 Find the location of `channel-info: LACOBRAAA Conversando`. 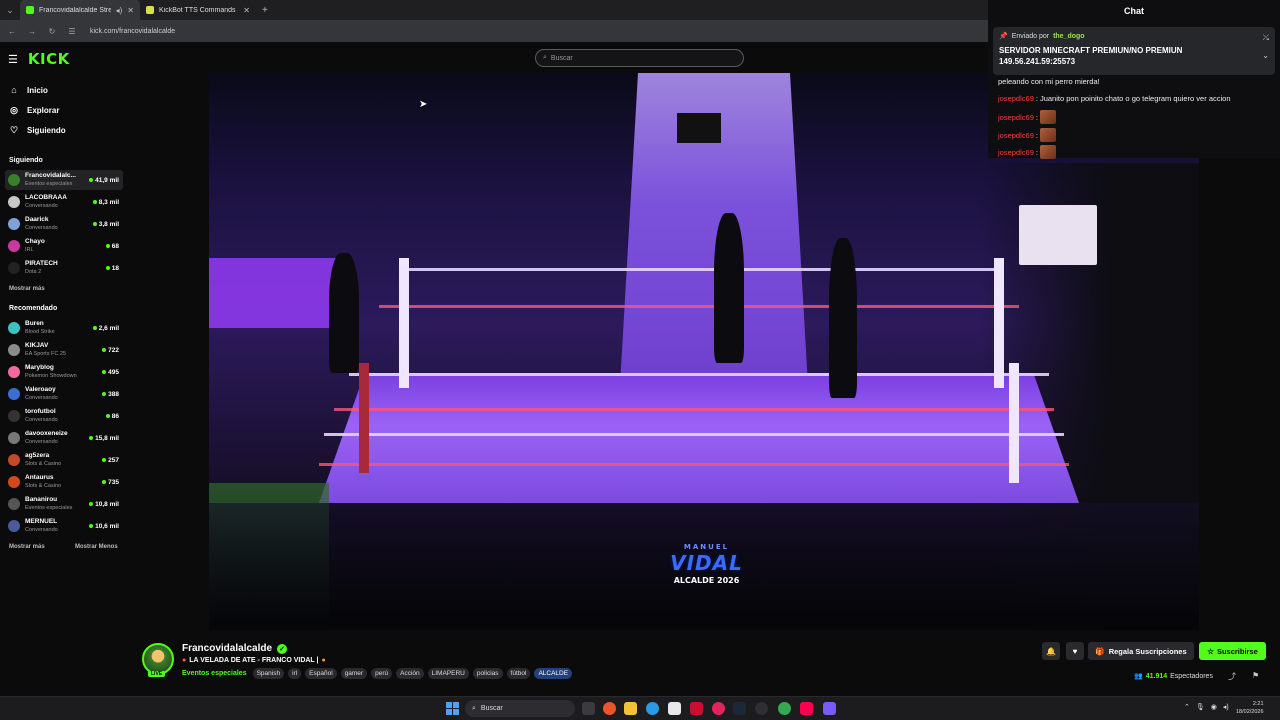

channel-info: LACOBRAAA Conversando is located at coordinates (59, 202).